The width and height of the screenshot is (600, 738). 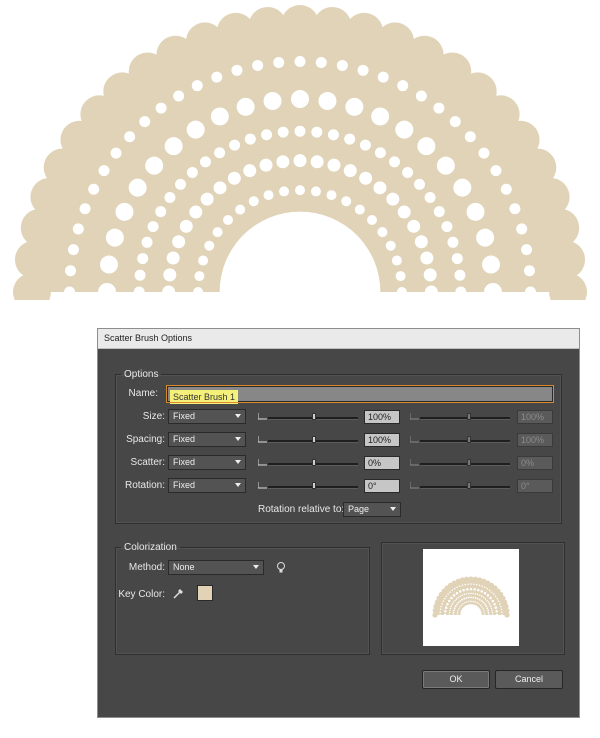 What do you see at coordinates (456, 679) in the screenshot?
I see `ok-button: OK` at bounding box center [456, 679].